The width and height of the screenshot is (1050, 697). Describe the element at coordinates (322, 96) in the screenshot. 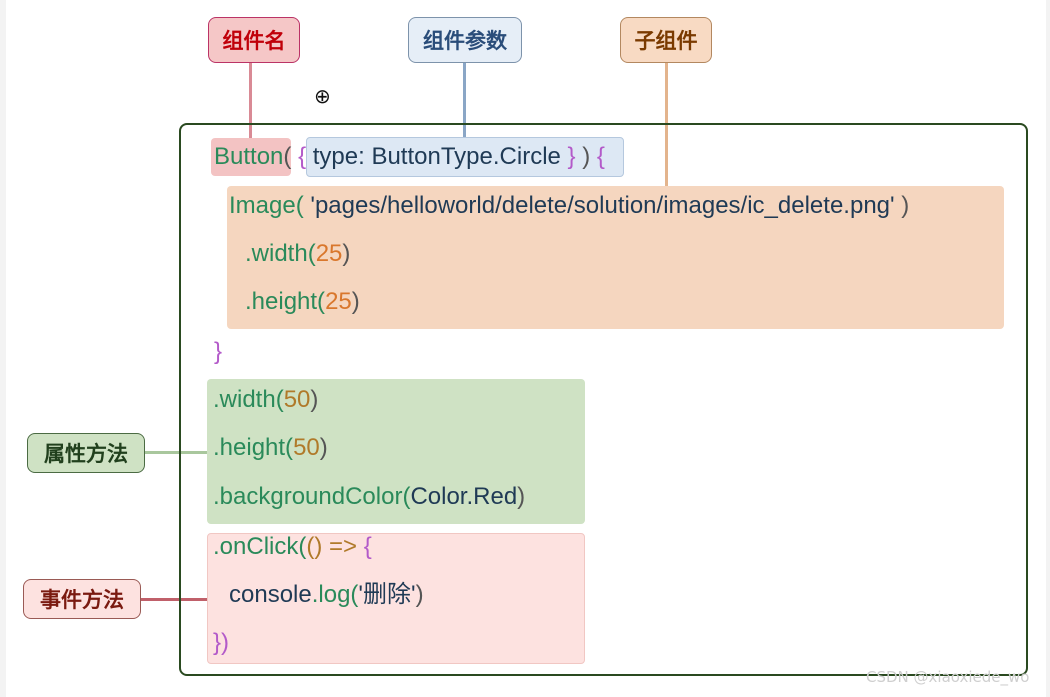

I see `zoom-in-cursor-icon: ⊕` at that location.